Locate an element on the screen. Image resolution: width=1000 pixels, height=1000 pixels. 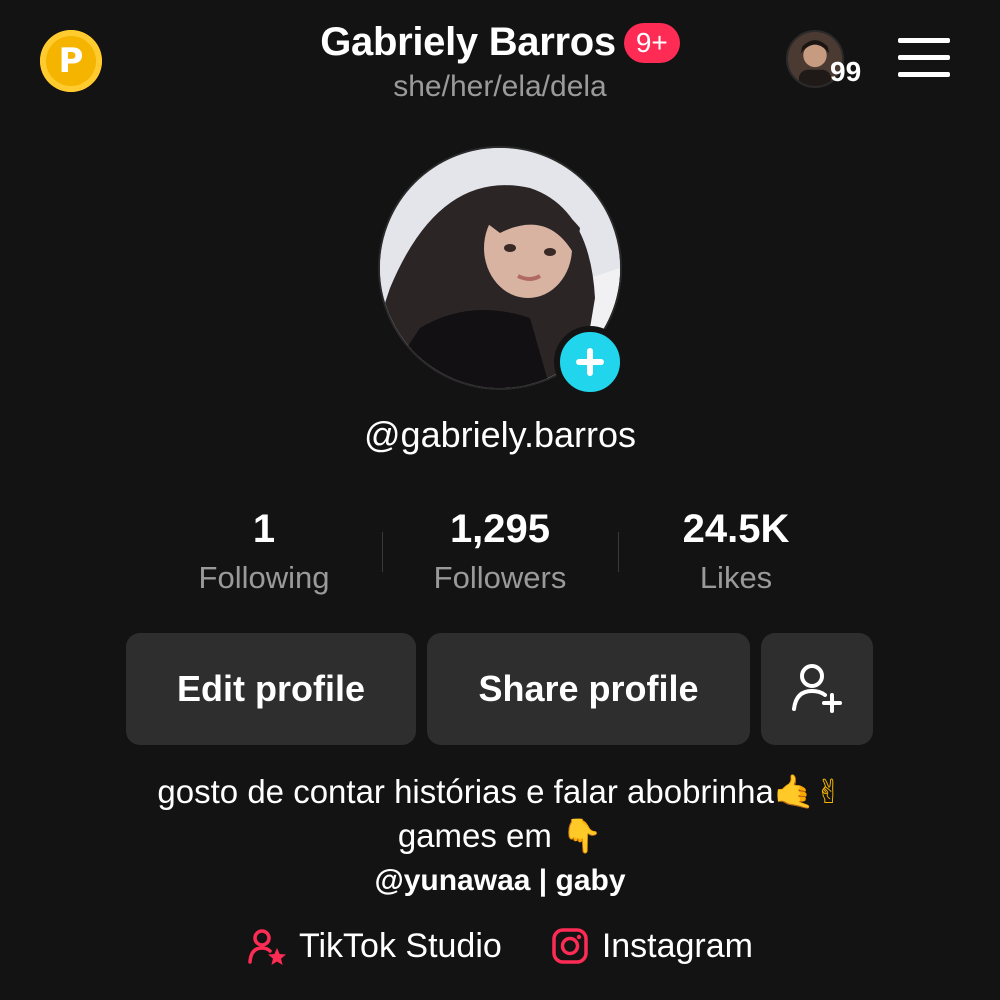
bio-line-2: games em 👇 is located at coordinates (500, 836).